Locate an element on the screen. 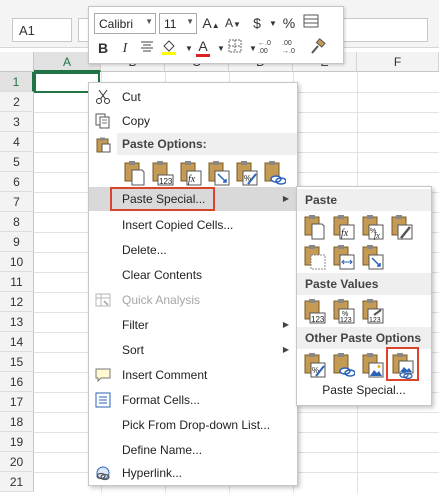  row-header: 6 is located at coordinates (17, 182).